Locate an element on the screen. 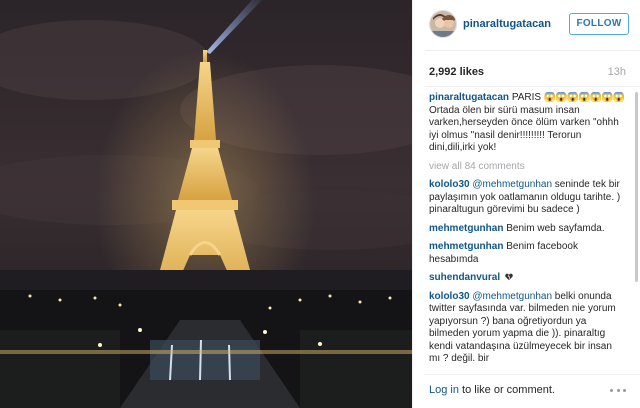  caption-title: PARIS is located at coordinates (526, 97).